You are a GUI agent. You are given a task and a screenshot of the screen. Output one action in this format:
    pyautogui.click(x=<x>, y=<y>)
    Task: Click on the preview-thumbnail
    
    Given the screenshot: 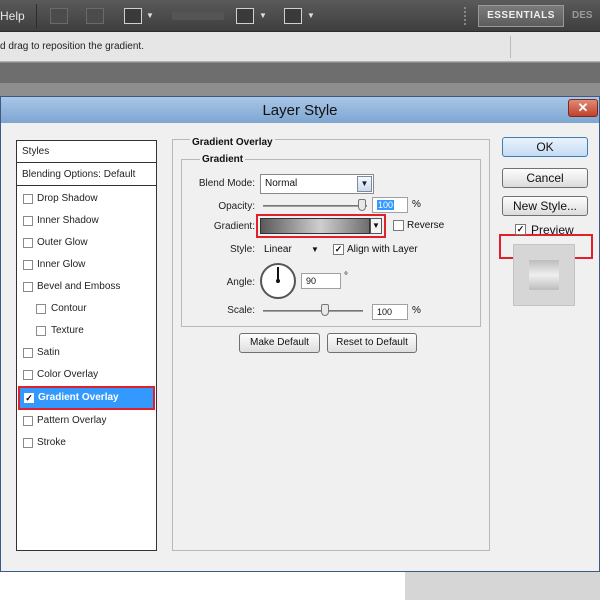 What is the action you would take?
    pyautogui.click(x=544, y=275)
    